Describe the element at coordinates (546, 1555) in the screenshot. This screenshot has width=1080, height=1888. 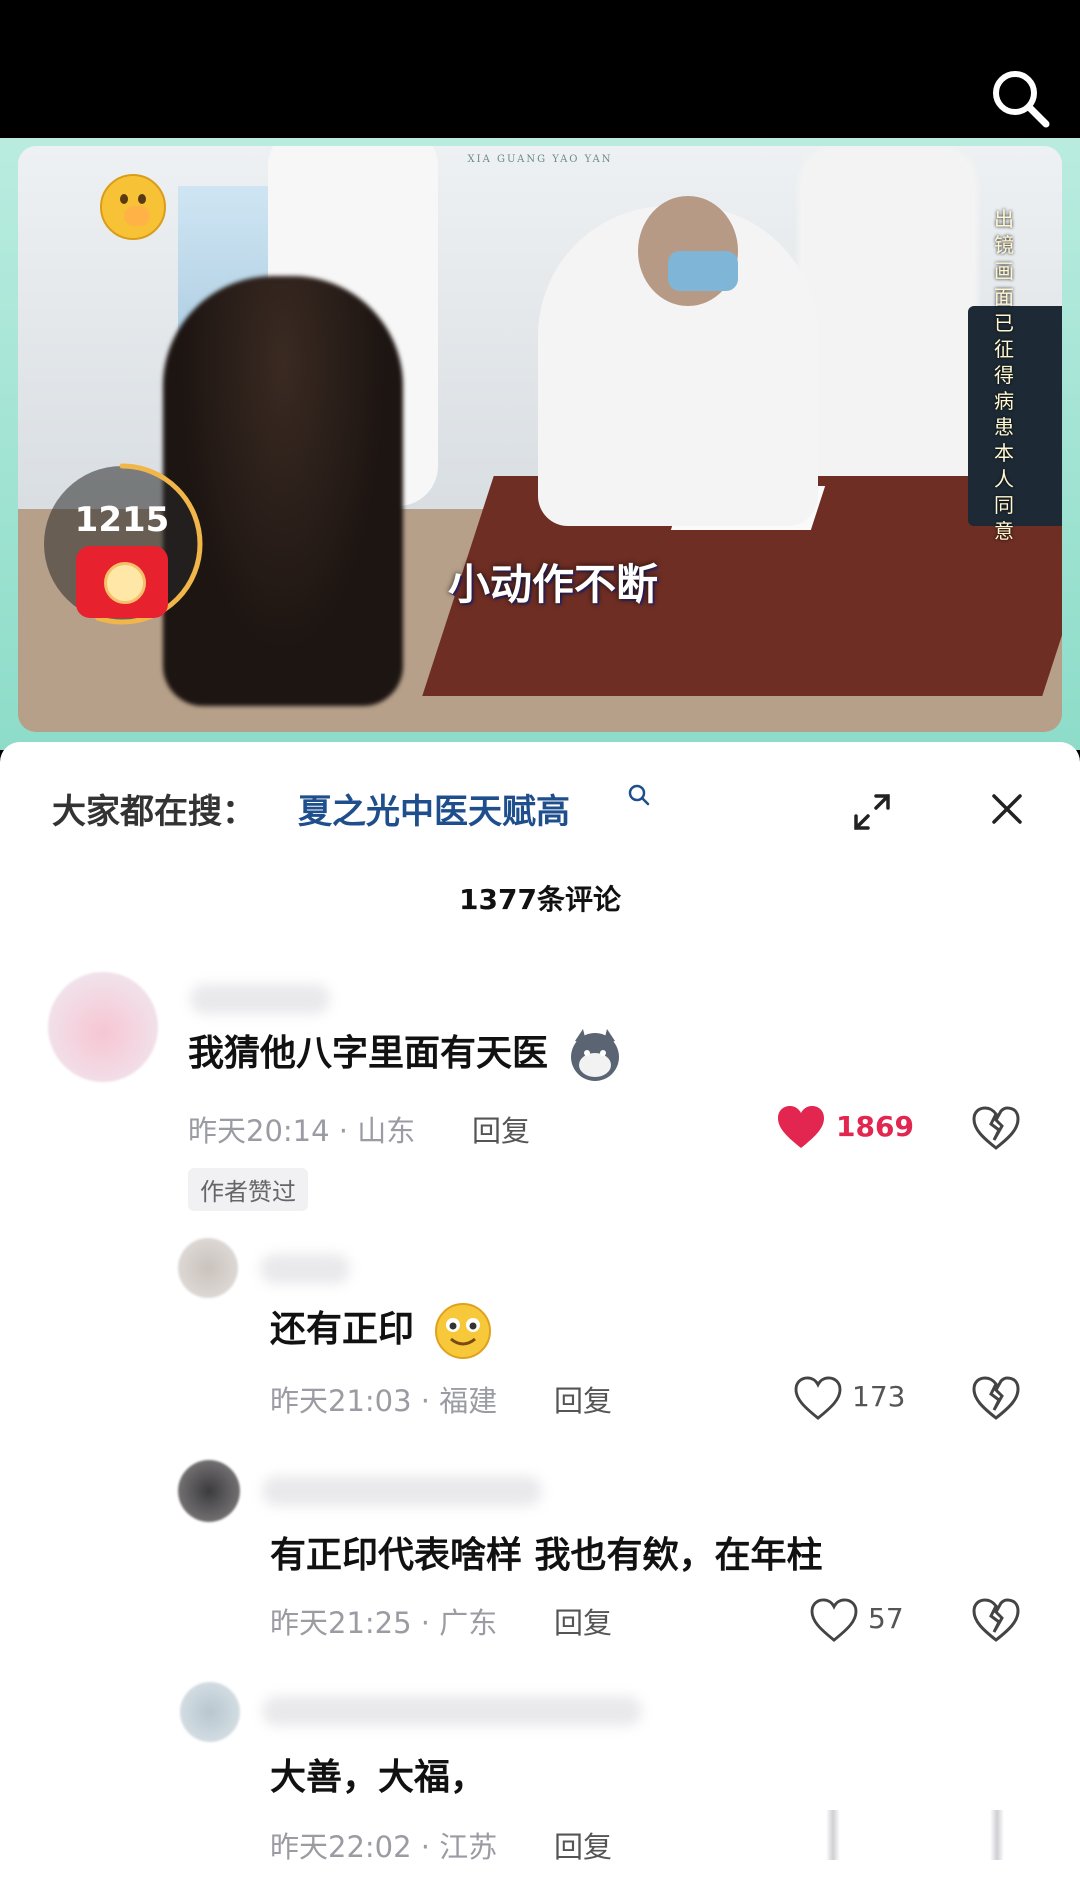
I see `comment-text: 有正印代表啥样 我也有欸，在年柱` at that location.